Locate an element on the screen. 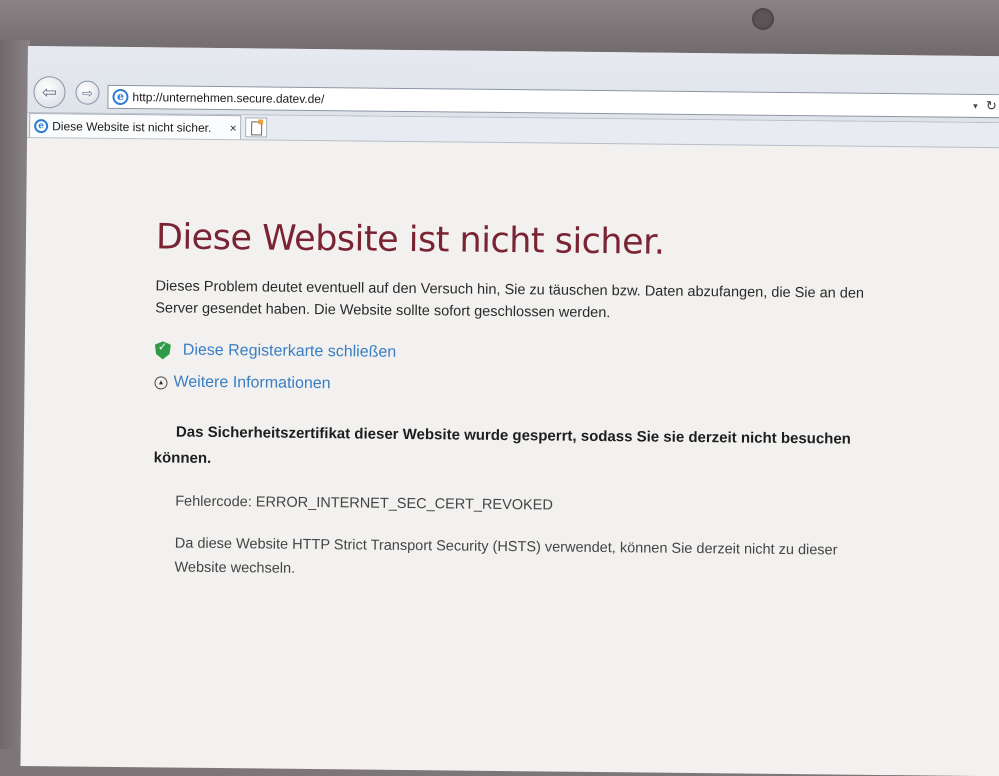  more-info-row: ▲ Weitere Informationen is located at coordinates (524, 386).